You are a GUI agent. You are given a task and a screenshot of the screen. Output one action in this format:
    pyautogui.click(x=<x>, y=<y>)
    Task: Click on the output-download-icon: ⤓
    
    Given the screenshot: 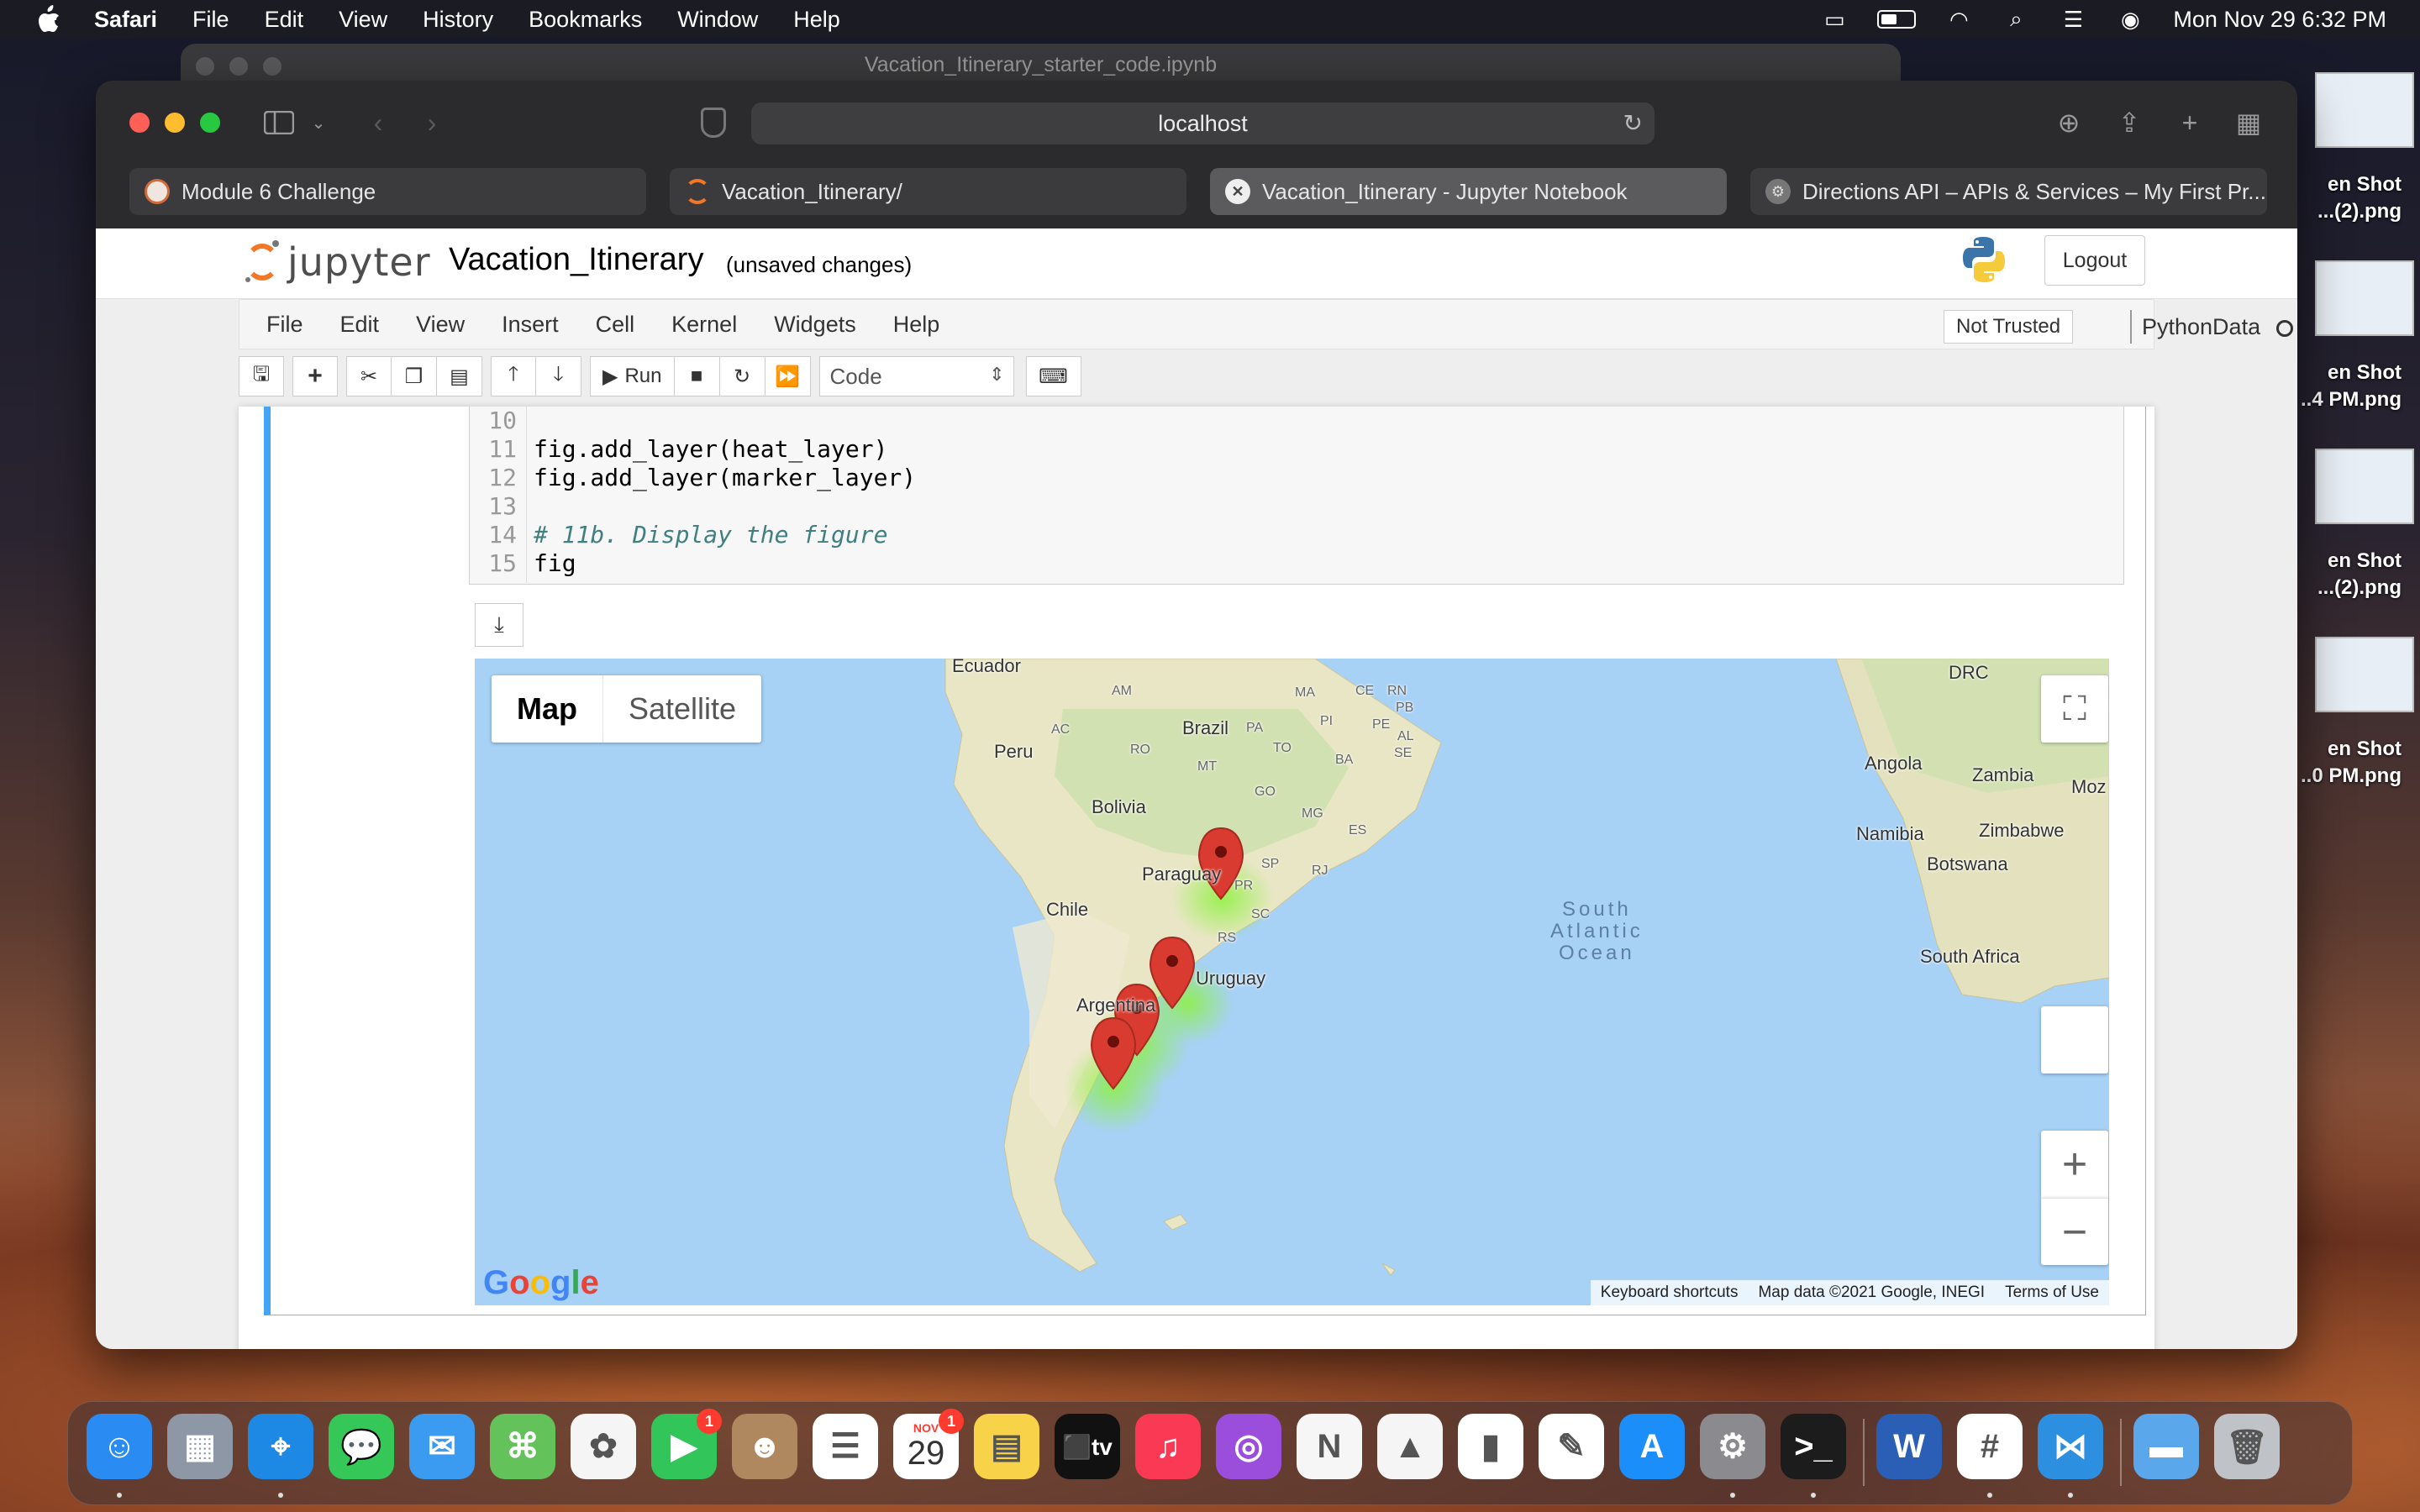 What is the action you would take?
    pyautogui.click(x=499, y=625)
    